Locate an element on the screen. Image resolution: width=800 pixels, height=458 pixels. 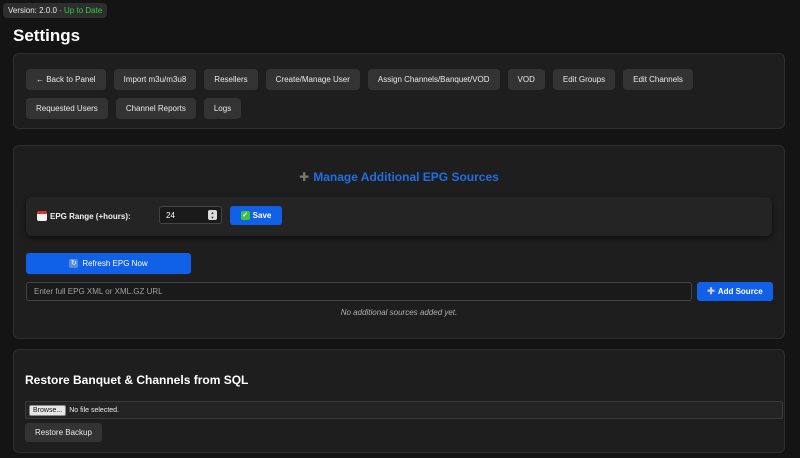
check-icon: ✓ is located at coordinates (245, 215).